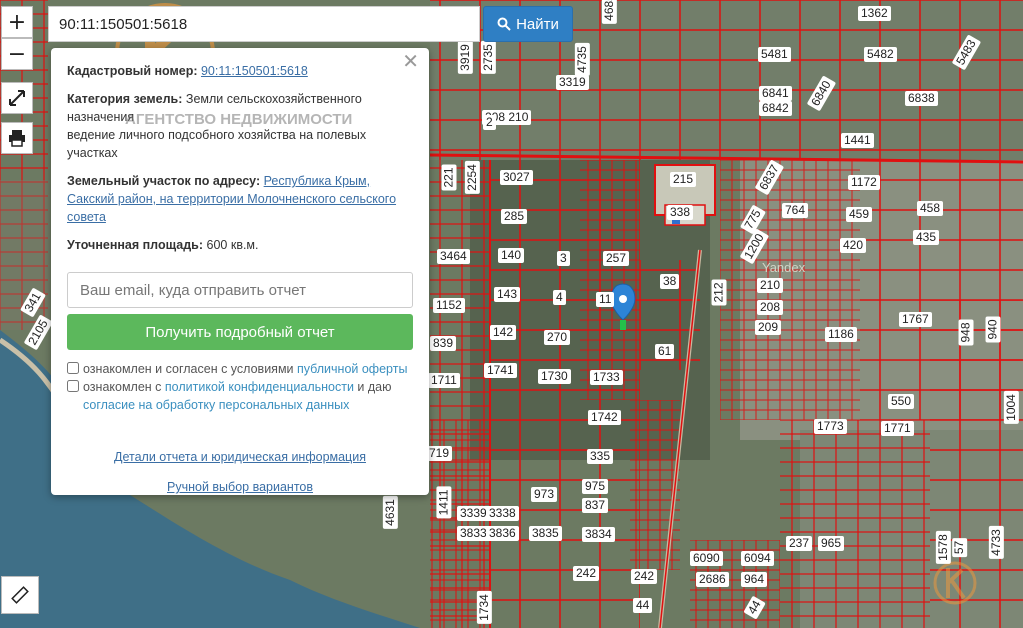 This screenshot has width=1023, height=628. What do you see at coordinates (544, 494) in the screenshot?
I see `parcel-number-label: 973` at bounding box center [544, 494].